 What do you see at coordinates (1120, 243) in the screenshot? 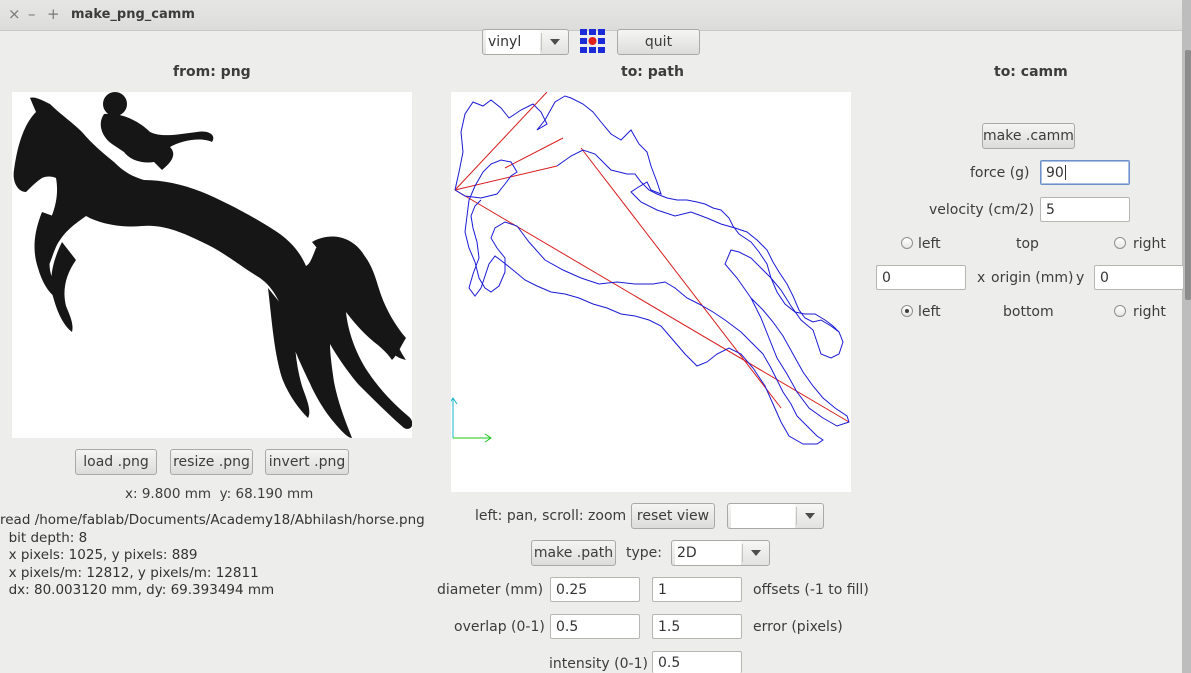
I see `origin-top-right-radio` at bounding box center [1120, 243].